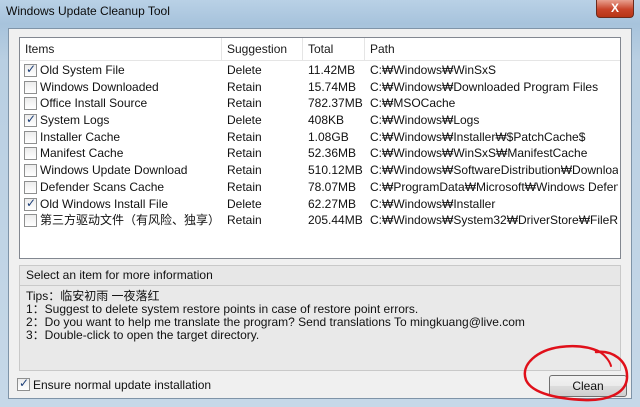  Describe the element at coordinates (23, 383) in the screenshot. I see `ensure-checkbox` at that location.